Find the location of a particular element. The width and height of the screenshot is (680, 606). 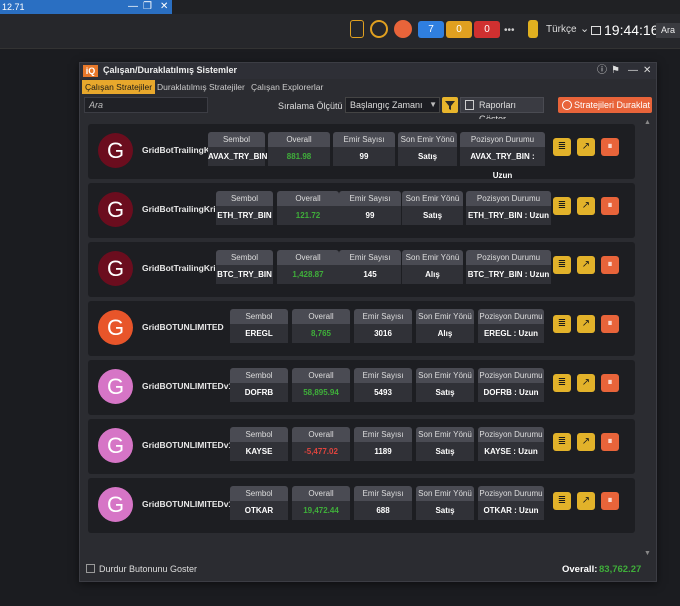

strategy-search-input: Ara is located at coordinates (146, 105).